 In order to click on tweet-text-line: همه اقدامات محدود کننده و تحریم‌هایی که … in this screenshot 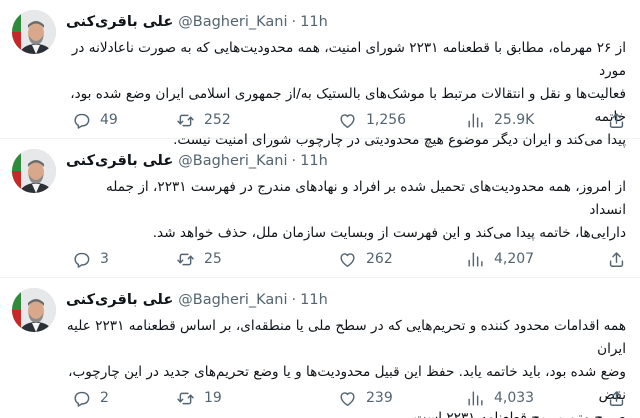, I will do `click(346, 337)`.